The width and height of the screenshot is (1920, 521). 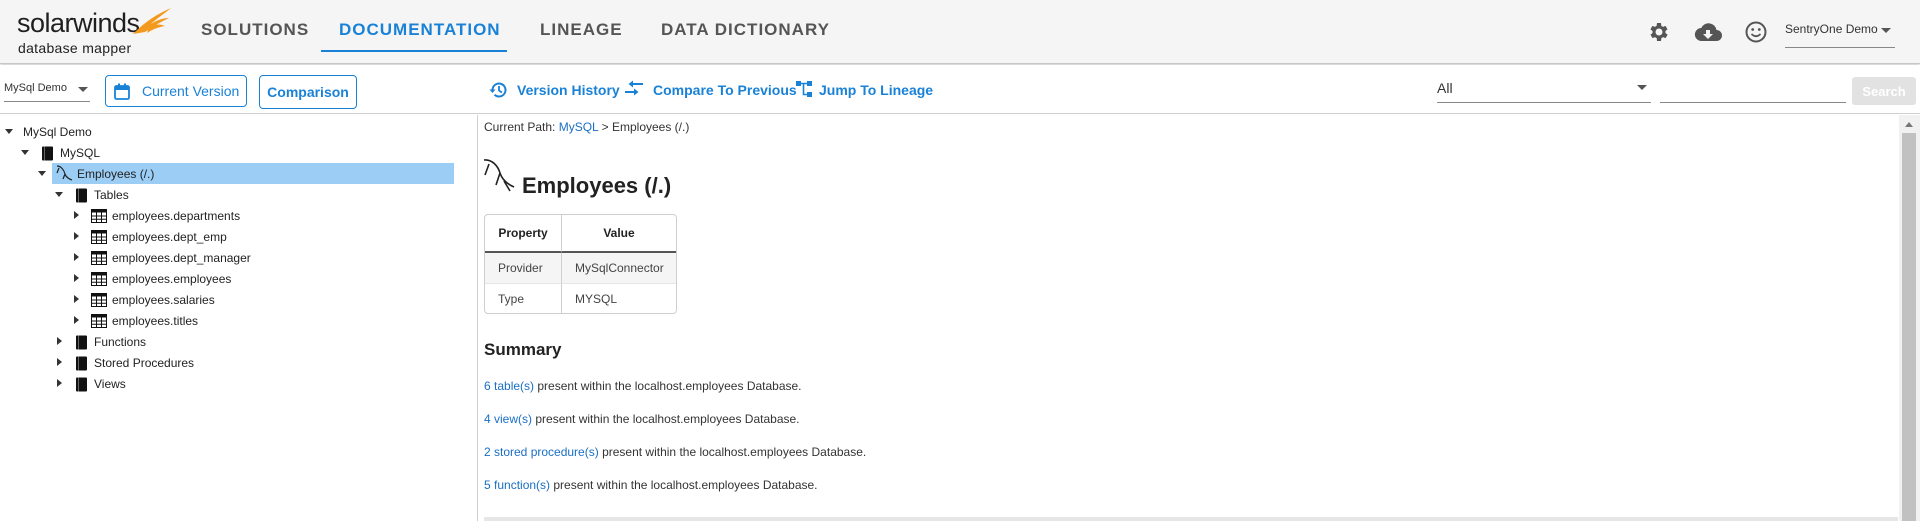 What do you see at coordinates (876, 90) in the screenshot?
I see `jump-to-lineage-label: Jump To Lineage` at bounding box center [876, 90].